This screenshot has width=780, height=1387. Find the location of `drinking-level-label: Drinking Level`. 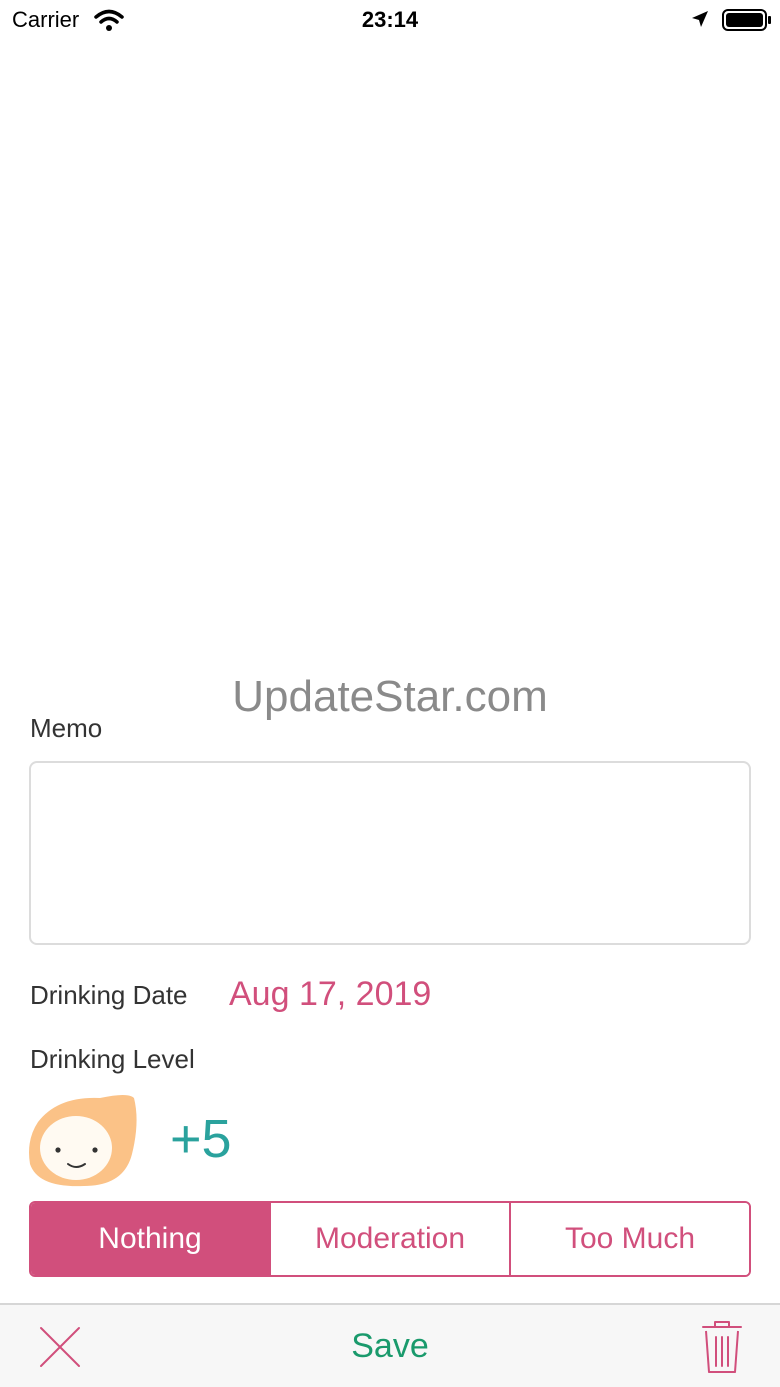

drinking-level-label: Drinking Level is located at coordinates (112, 1059).